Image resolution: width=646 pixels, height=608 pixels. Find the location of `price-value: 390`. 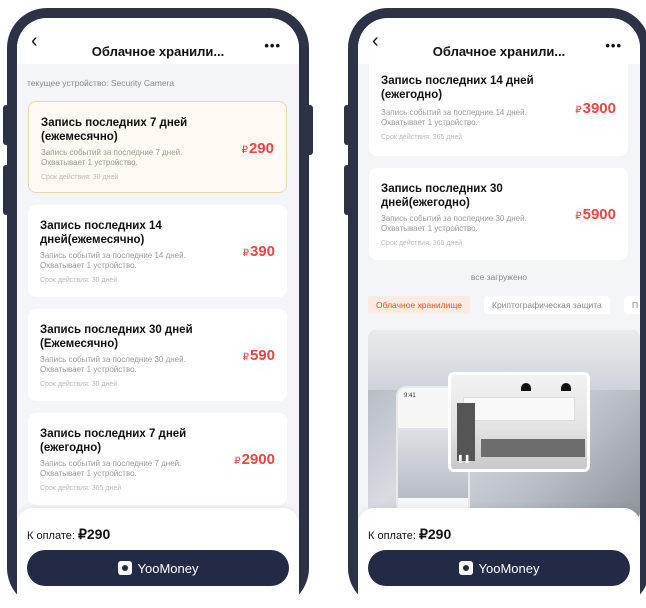

price-value: 390 is located at coordinates (262, 251).